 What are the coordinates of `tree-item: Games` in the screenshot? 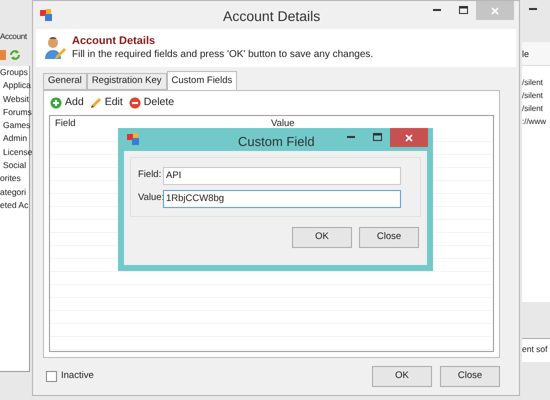 It's located at (14, 125).